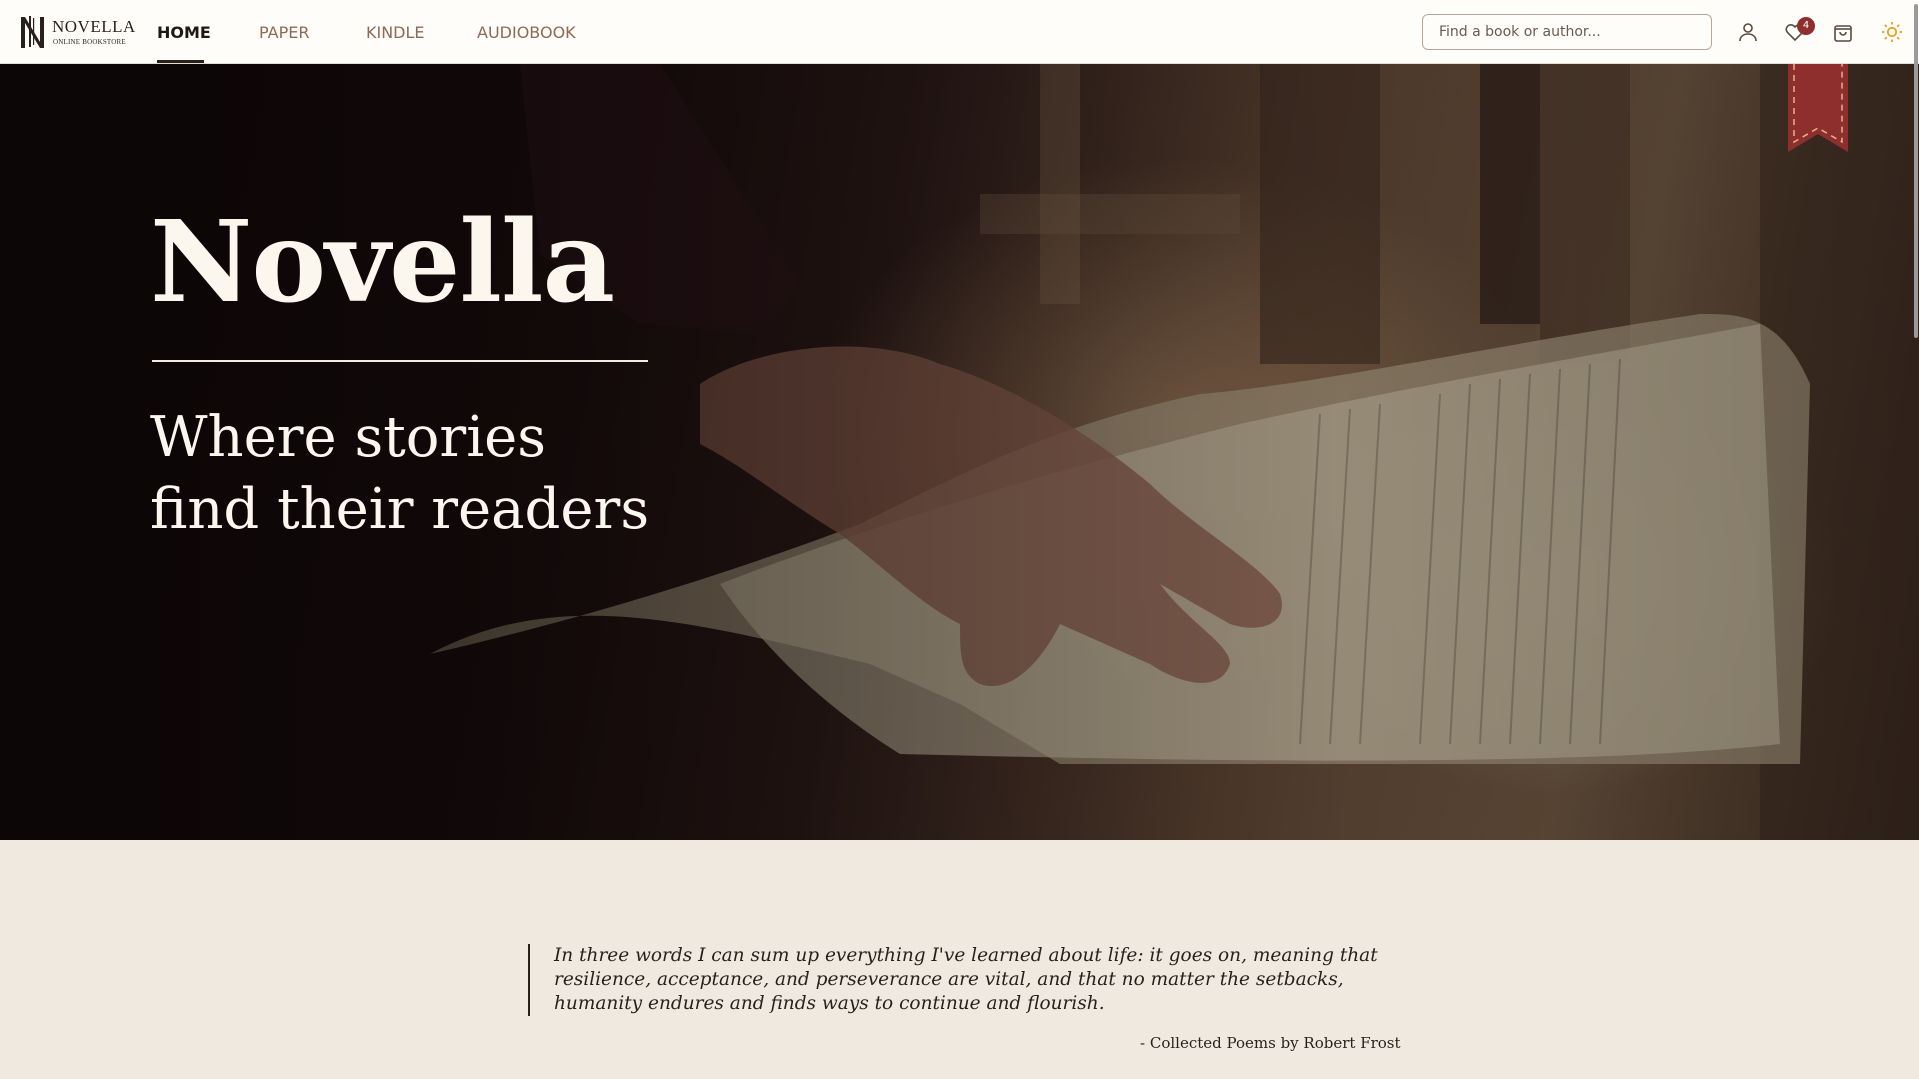 The image size is (1919, 1079). I want to click on wishlist-count-badge: 4, so click(1806, 26).